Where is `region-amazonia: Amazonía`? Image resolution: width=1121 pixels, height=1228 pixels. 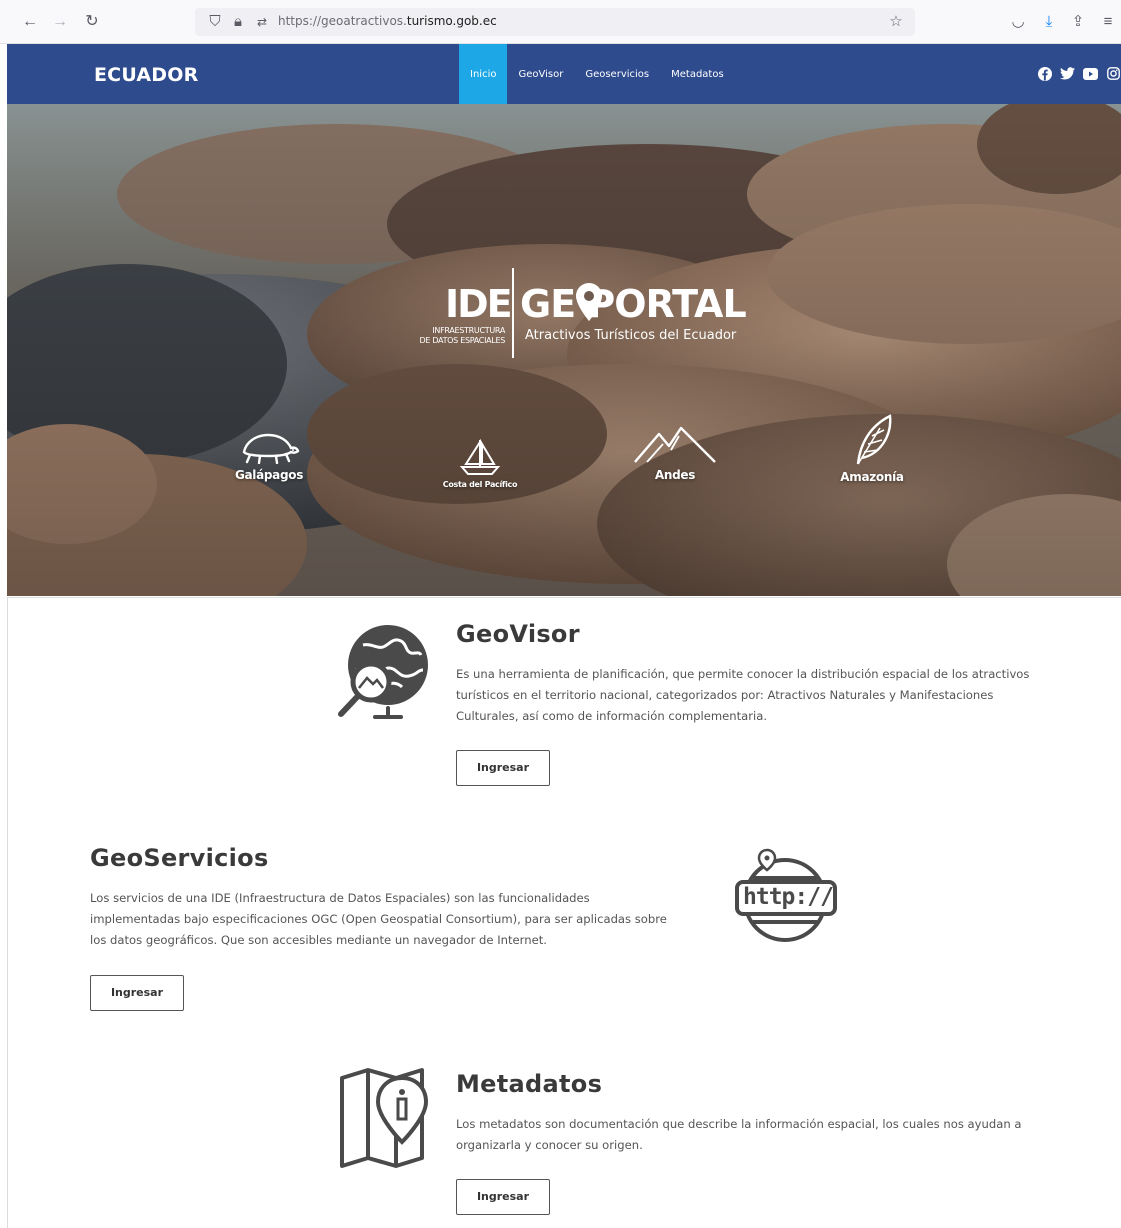
region-amazonia: Amazonía is located at coordinates (872, 449).